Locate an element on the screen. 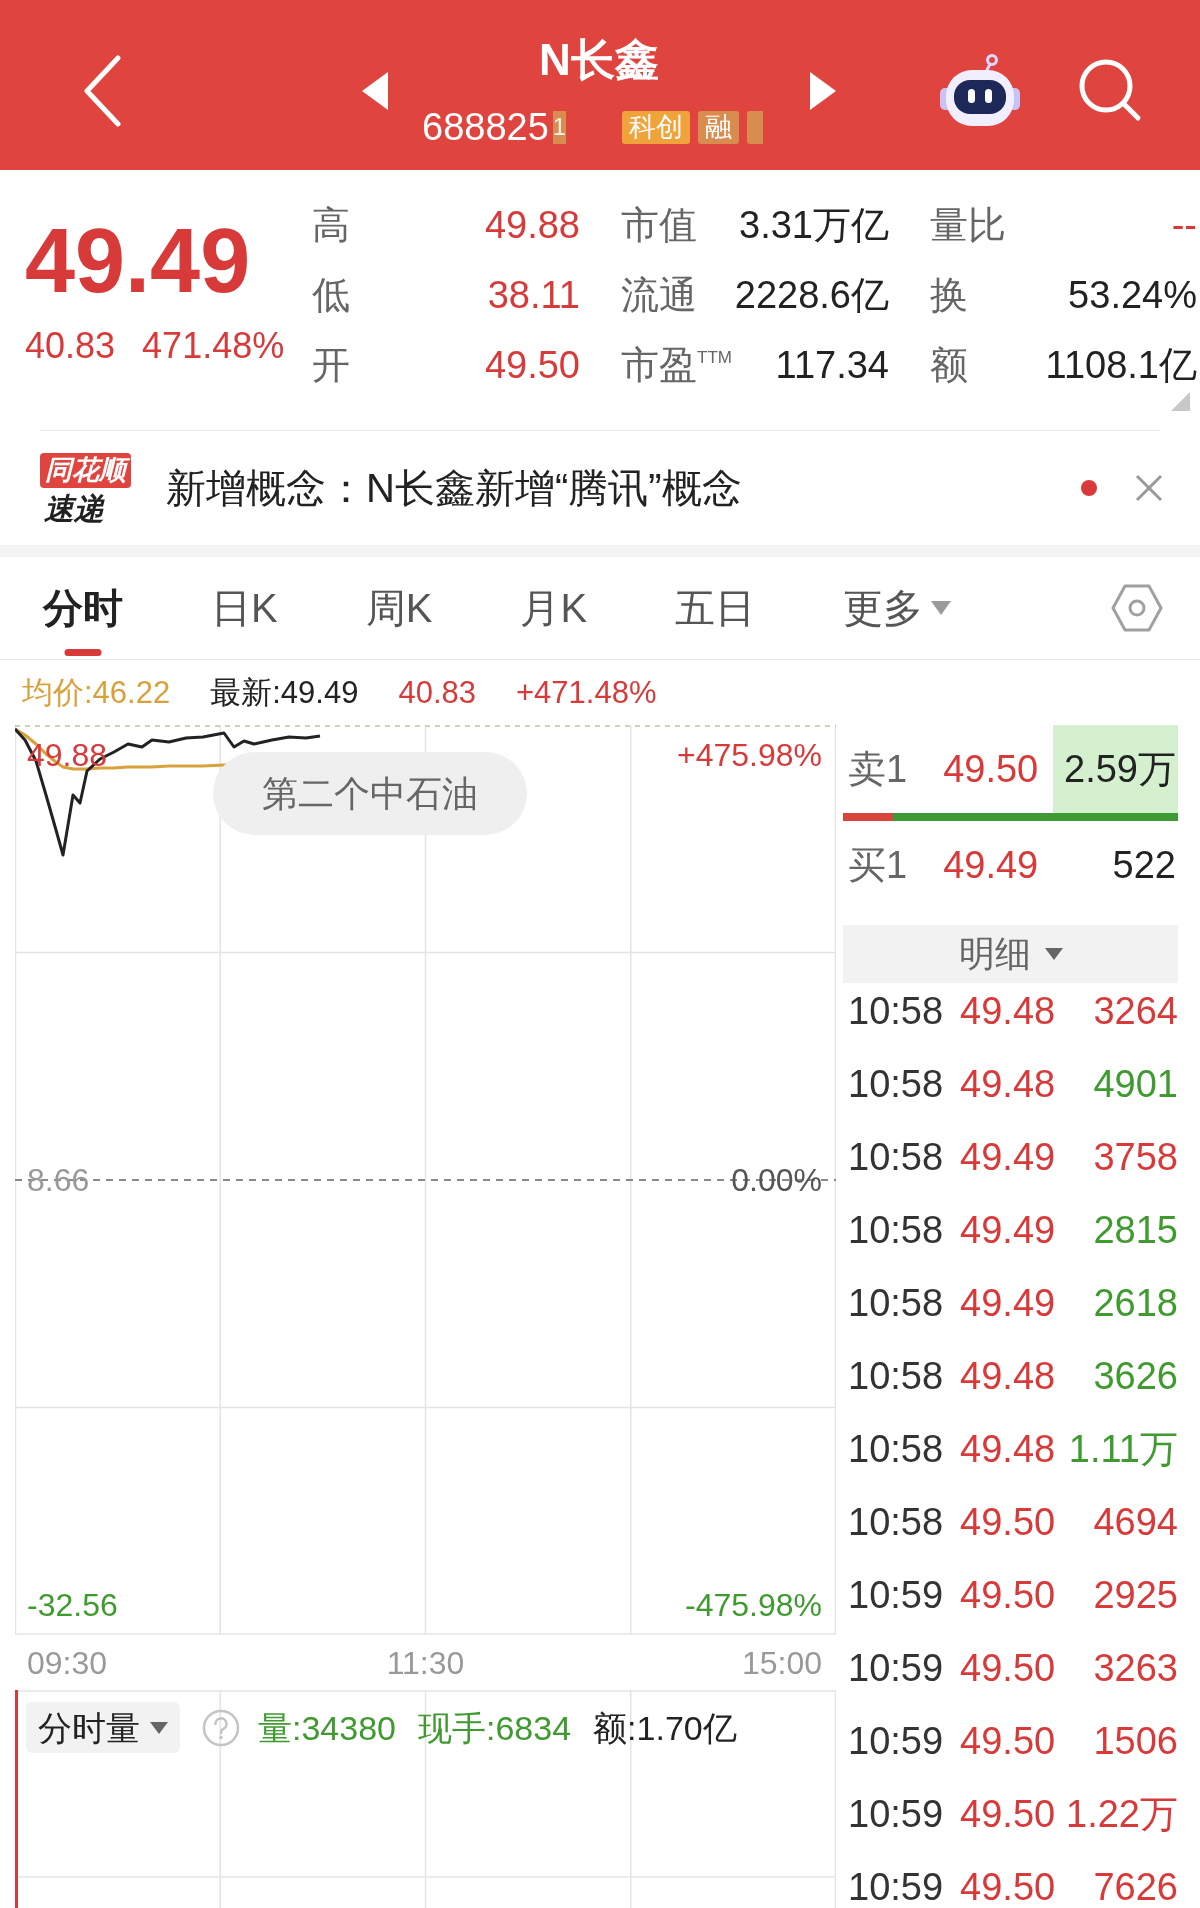 The image size is (1200, 1908). bid-level-label: 买1 is located at coordinates (878, 865).